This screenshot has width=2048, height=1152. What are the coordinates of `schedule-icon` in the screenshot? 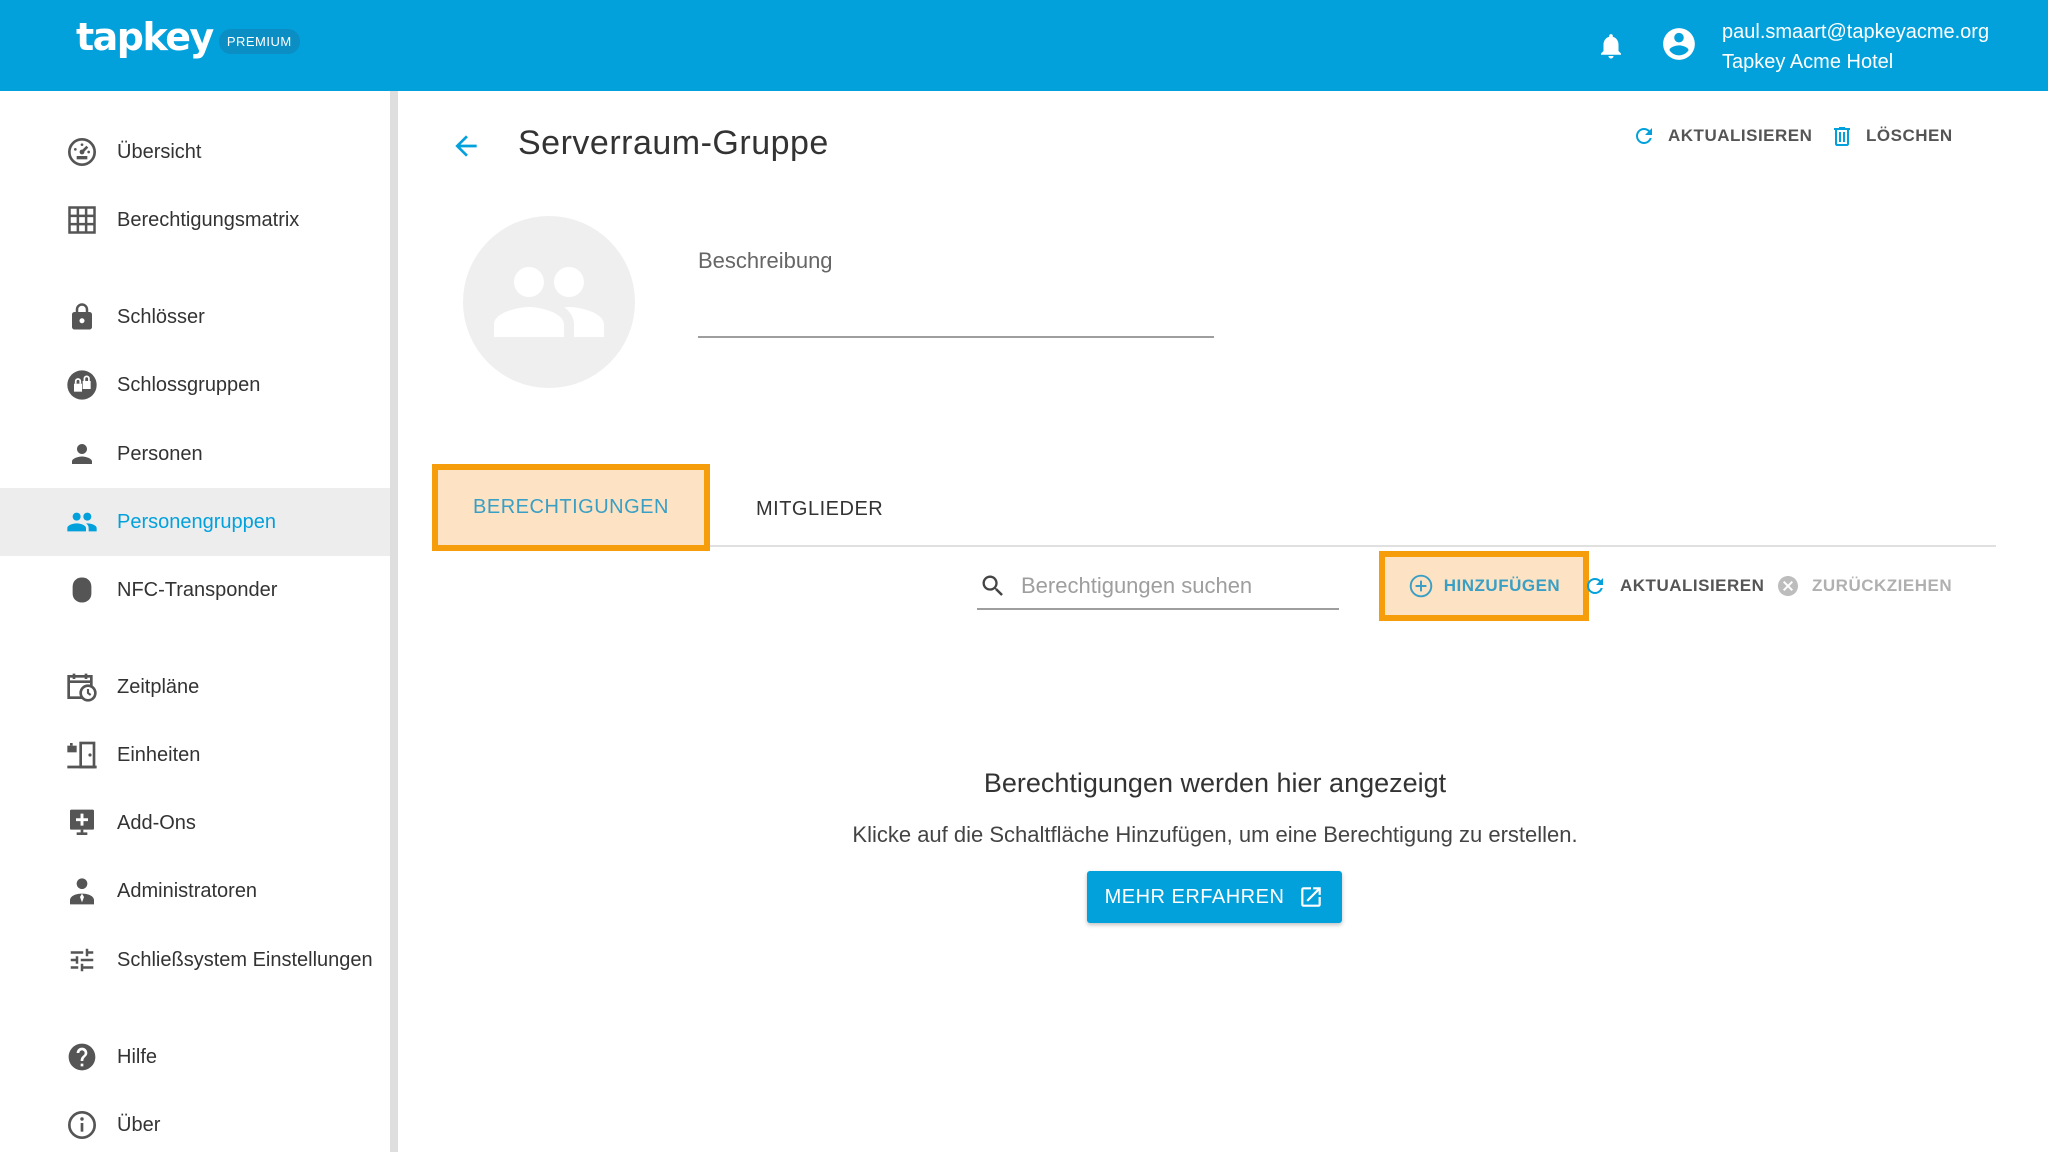 It's located at (82, 687).